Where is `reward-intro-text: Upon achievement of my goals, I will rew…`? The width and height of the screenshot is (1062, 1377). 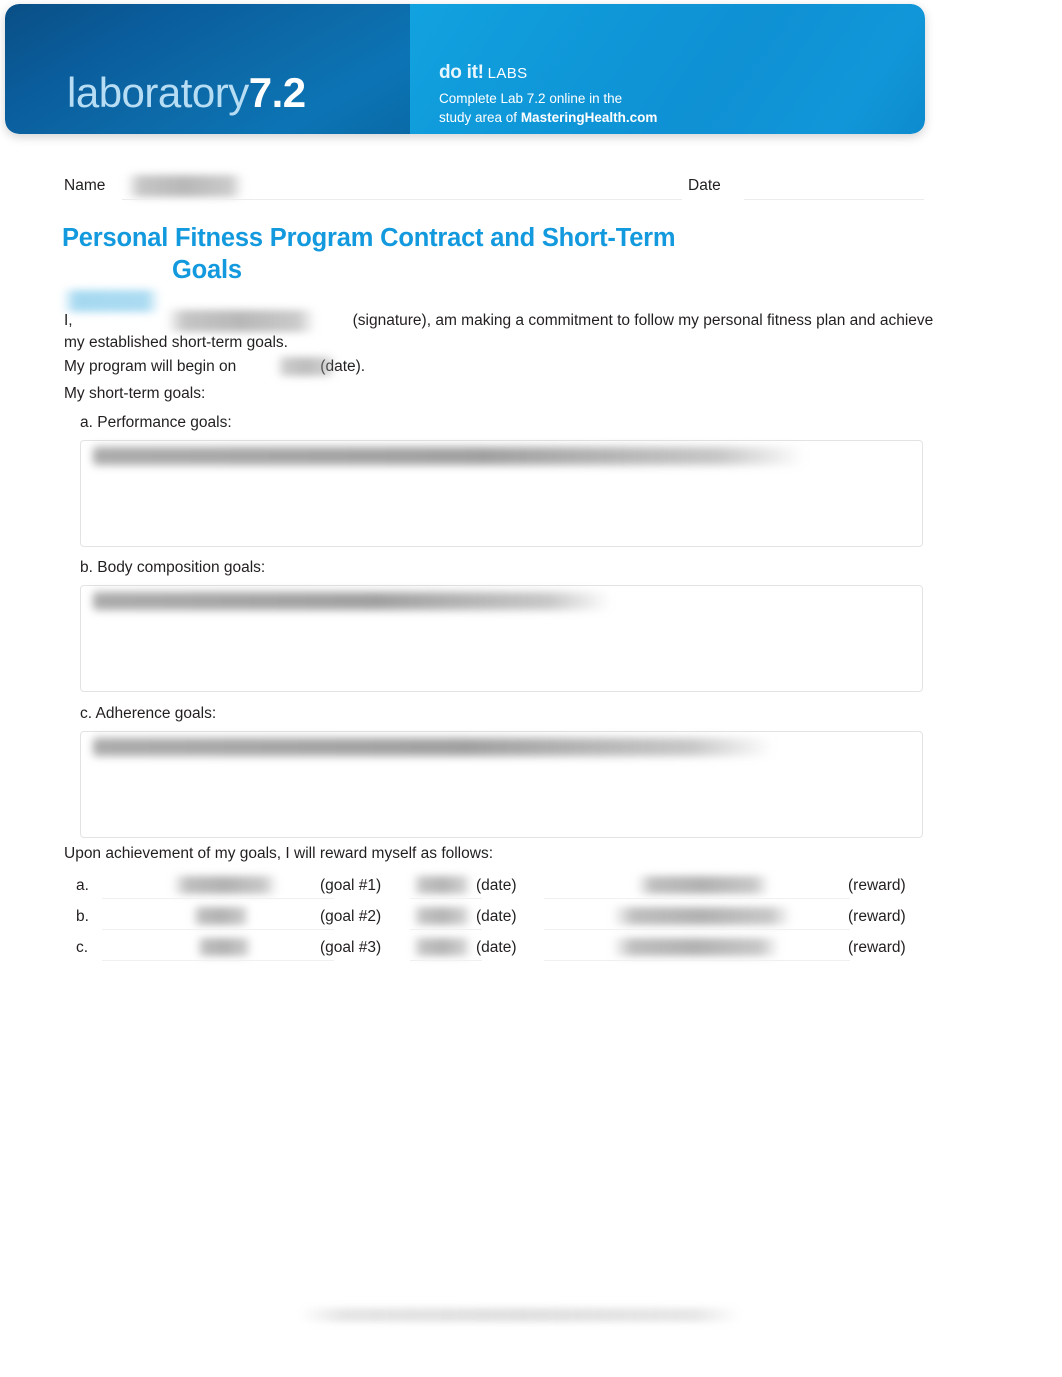 reward-intro-text: Upon achievement of my goals, I will rew… is located at coordinates (278, 853).